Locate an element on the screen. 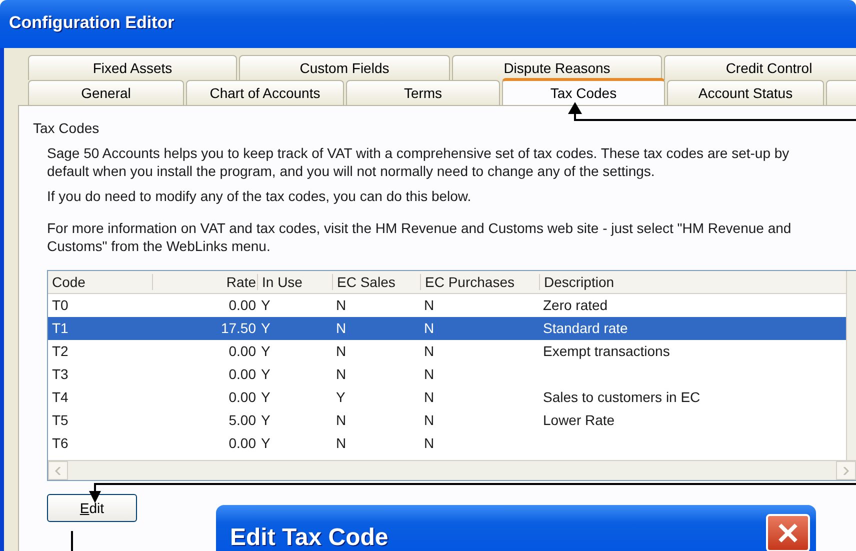 The height and width of the screenshot is (551, 856). tab is located at coordinates (841, 92).